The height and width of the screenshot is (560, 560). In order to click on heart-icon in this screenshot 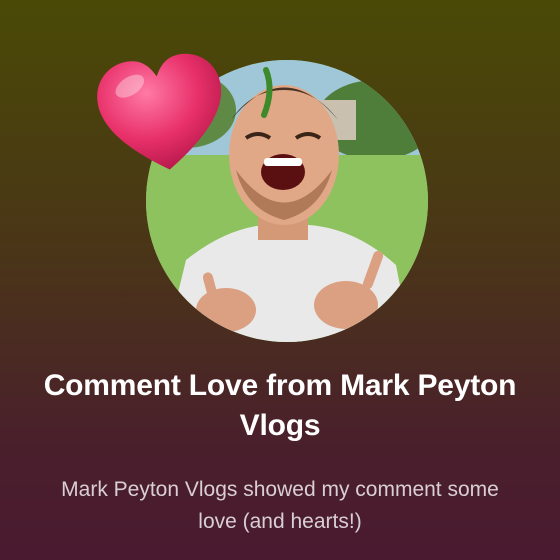, I will do `click(162, 113)`.